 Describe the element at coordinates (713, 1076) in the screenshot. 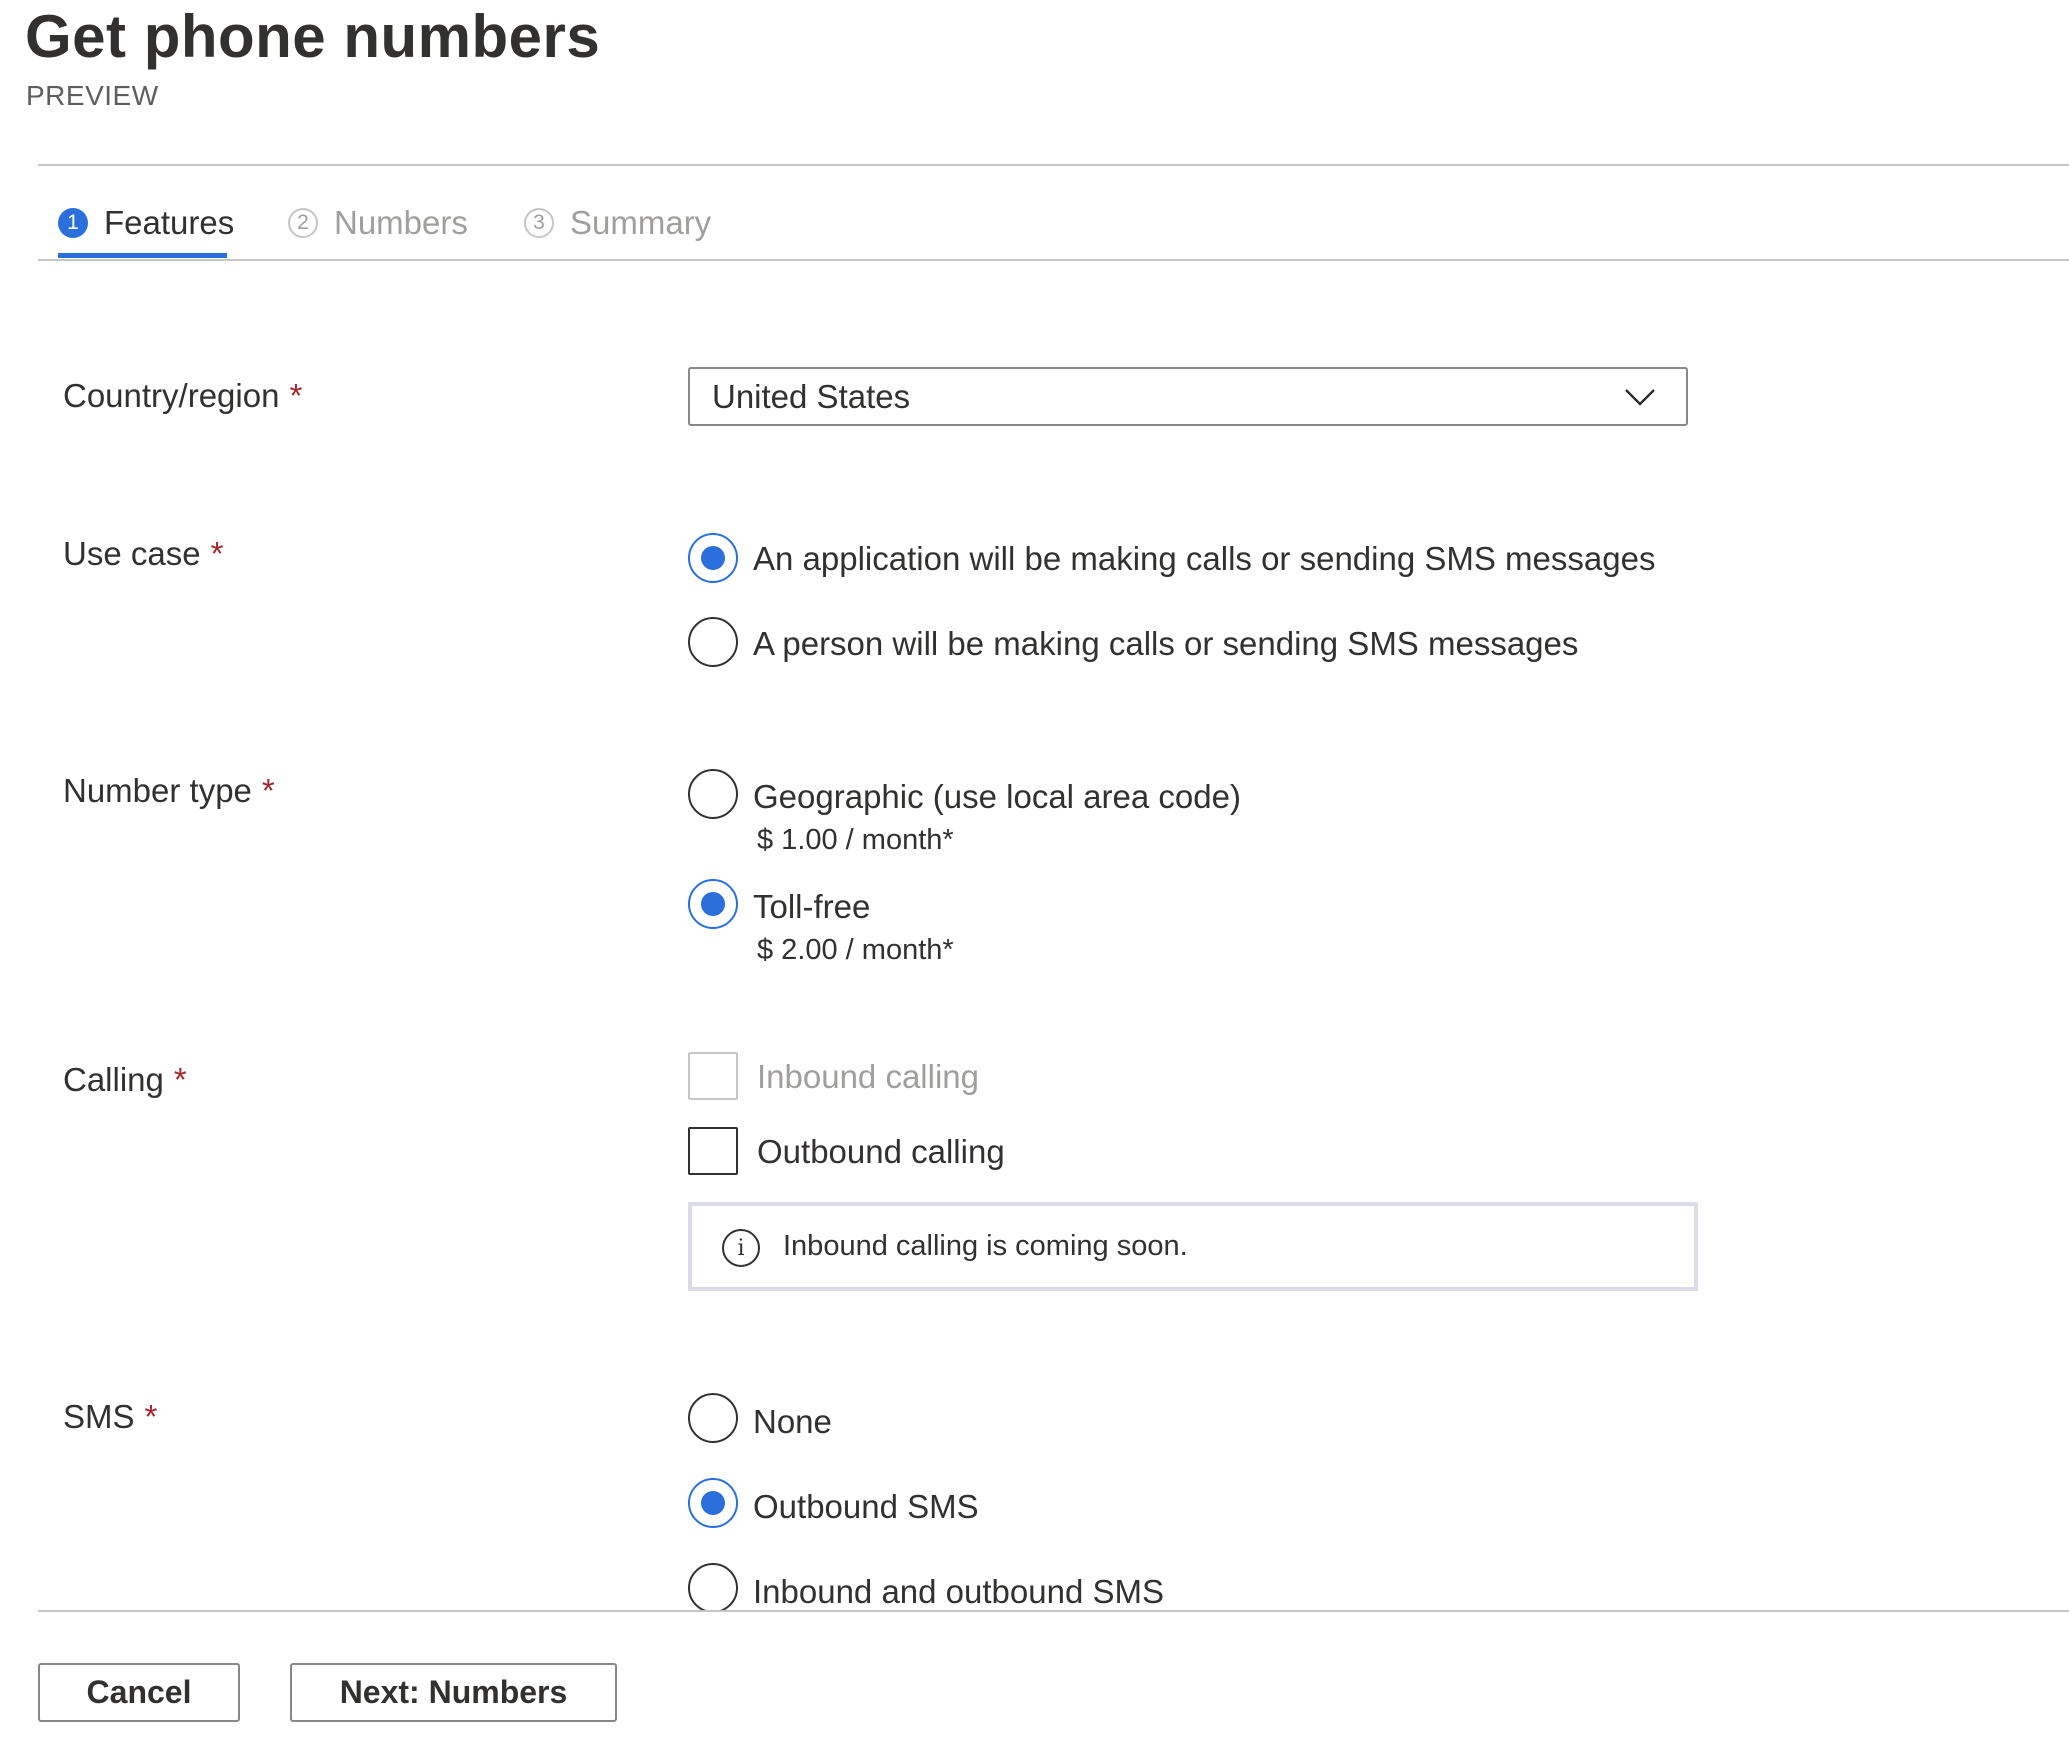

I see `inbound-calling-checkbox` at that location.